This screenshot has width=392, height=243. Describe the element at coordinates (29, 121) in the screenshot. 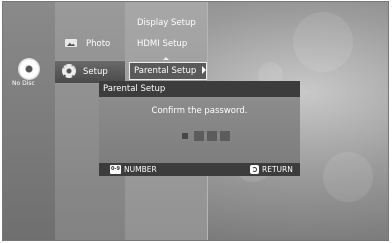

I see `status-panel` at that location.